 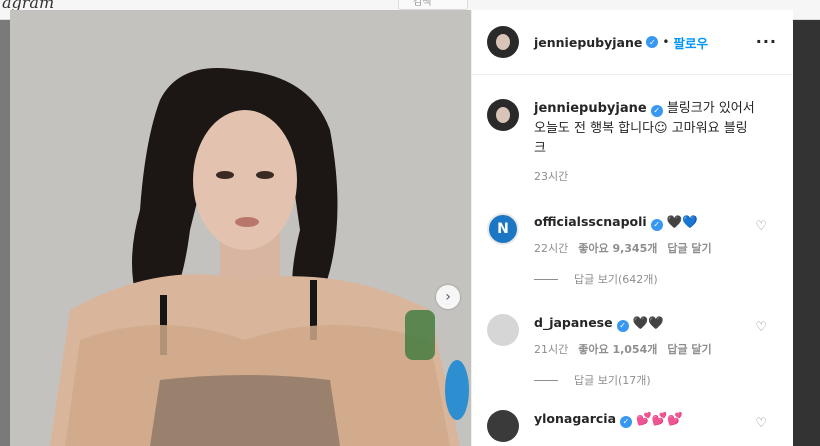 What do you see at coordinates (806, 233) in the screenshot?
I see `modal-backdrop-right` at bounding box center [806, 233].